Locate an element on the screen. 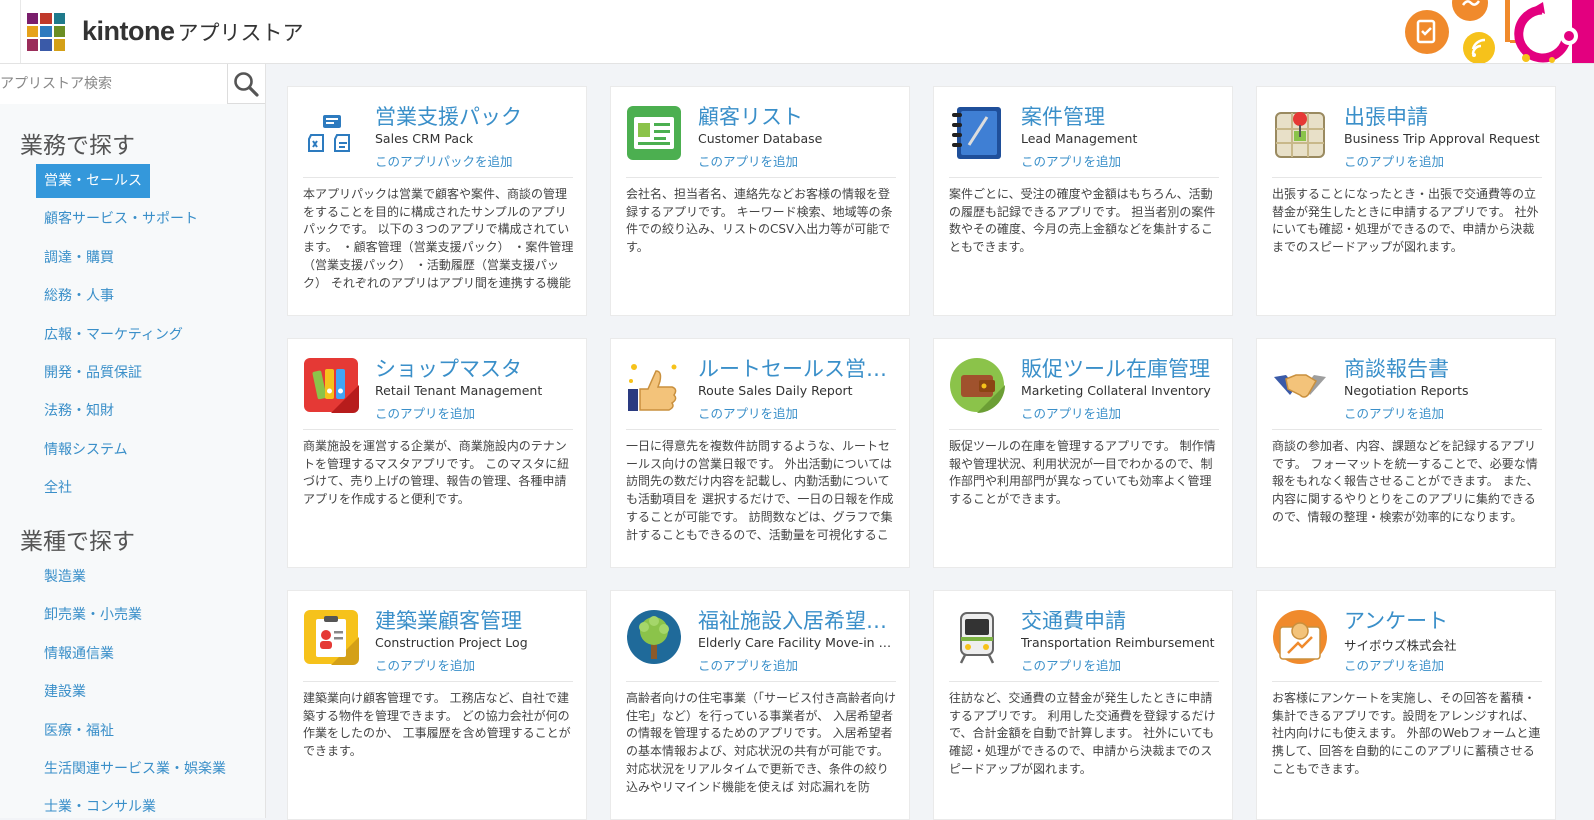 The width and height of the screenshot is (1594, 820). card-subtitle: Construction Project Log is located at coordinates (451, 642).